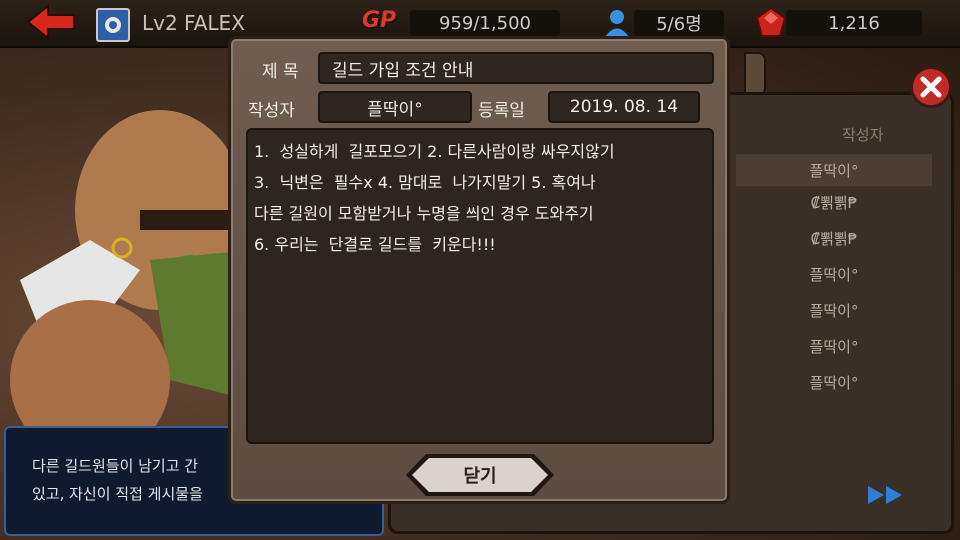  I want to click on member-counter: 5/6명, so click(679, 23).